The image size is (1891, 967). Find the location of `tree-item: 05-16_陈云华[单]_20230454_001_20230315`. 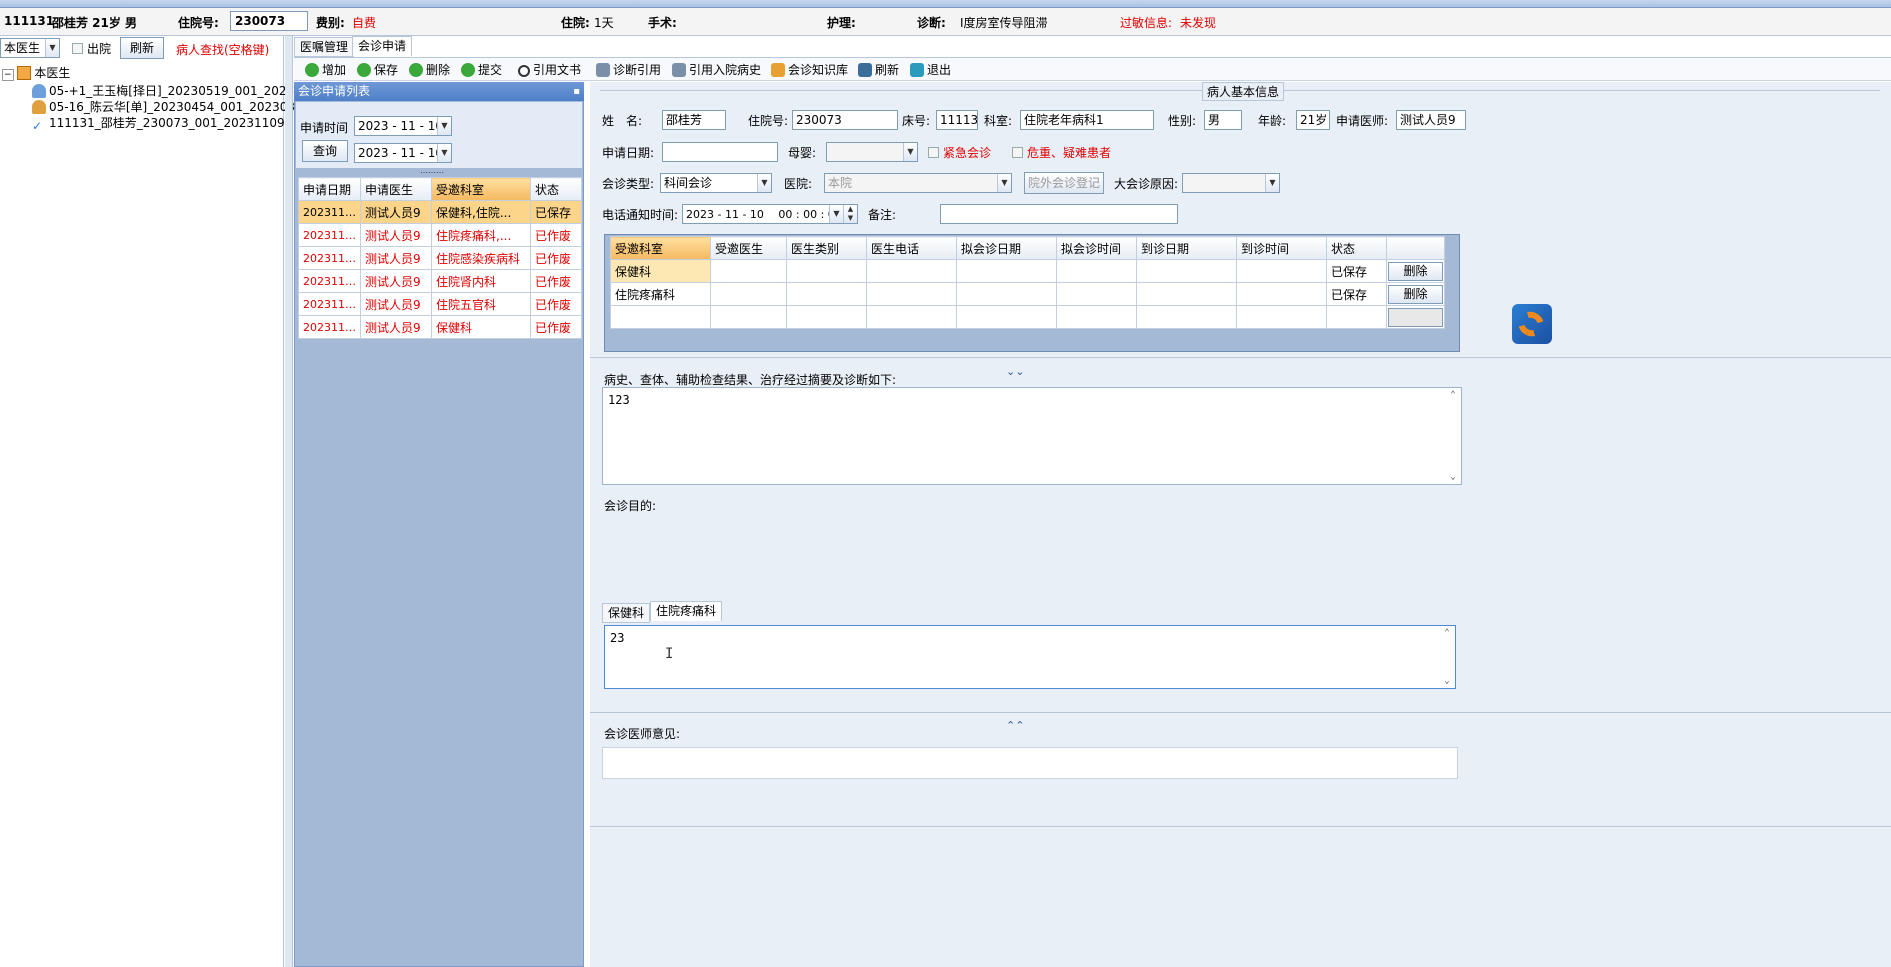

tree-item: 05-16_陈云华[单]_20230454_001_20230315 is located at coordinates (171, 106).